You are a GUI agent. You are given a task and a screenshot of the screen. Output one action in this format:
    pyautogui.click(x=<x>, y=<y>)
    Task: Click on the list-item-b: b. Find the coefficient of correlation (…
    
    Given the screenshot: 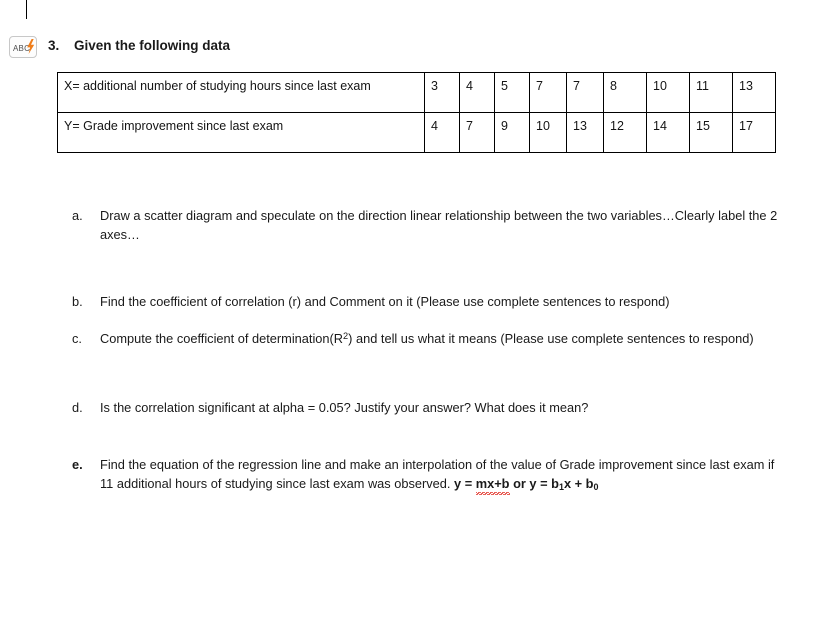 What is the action you would take?
    pyautogui.click(x=428, y=301)
    